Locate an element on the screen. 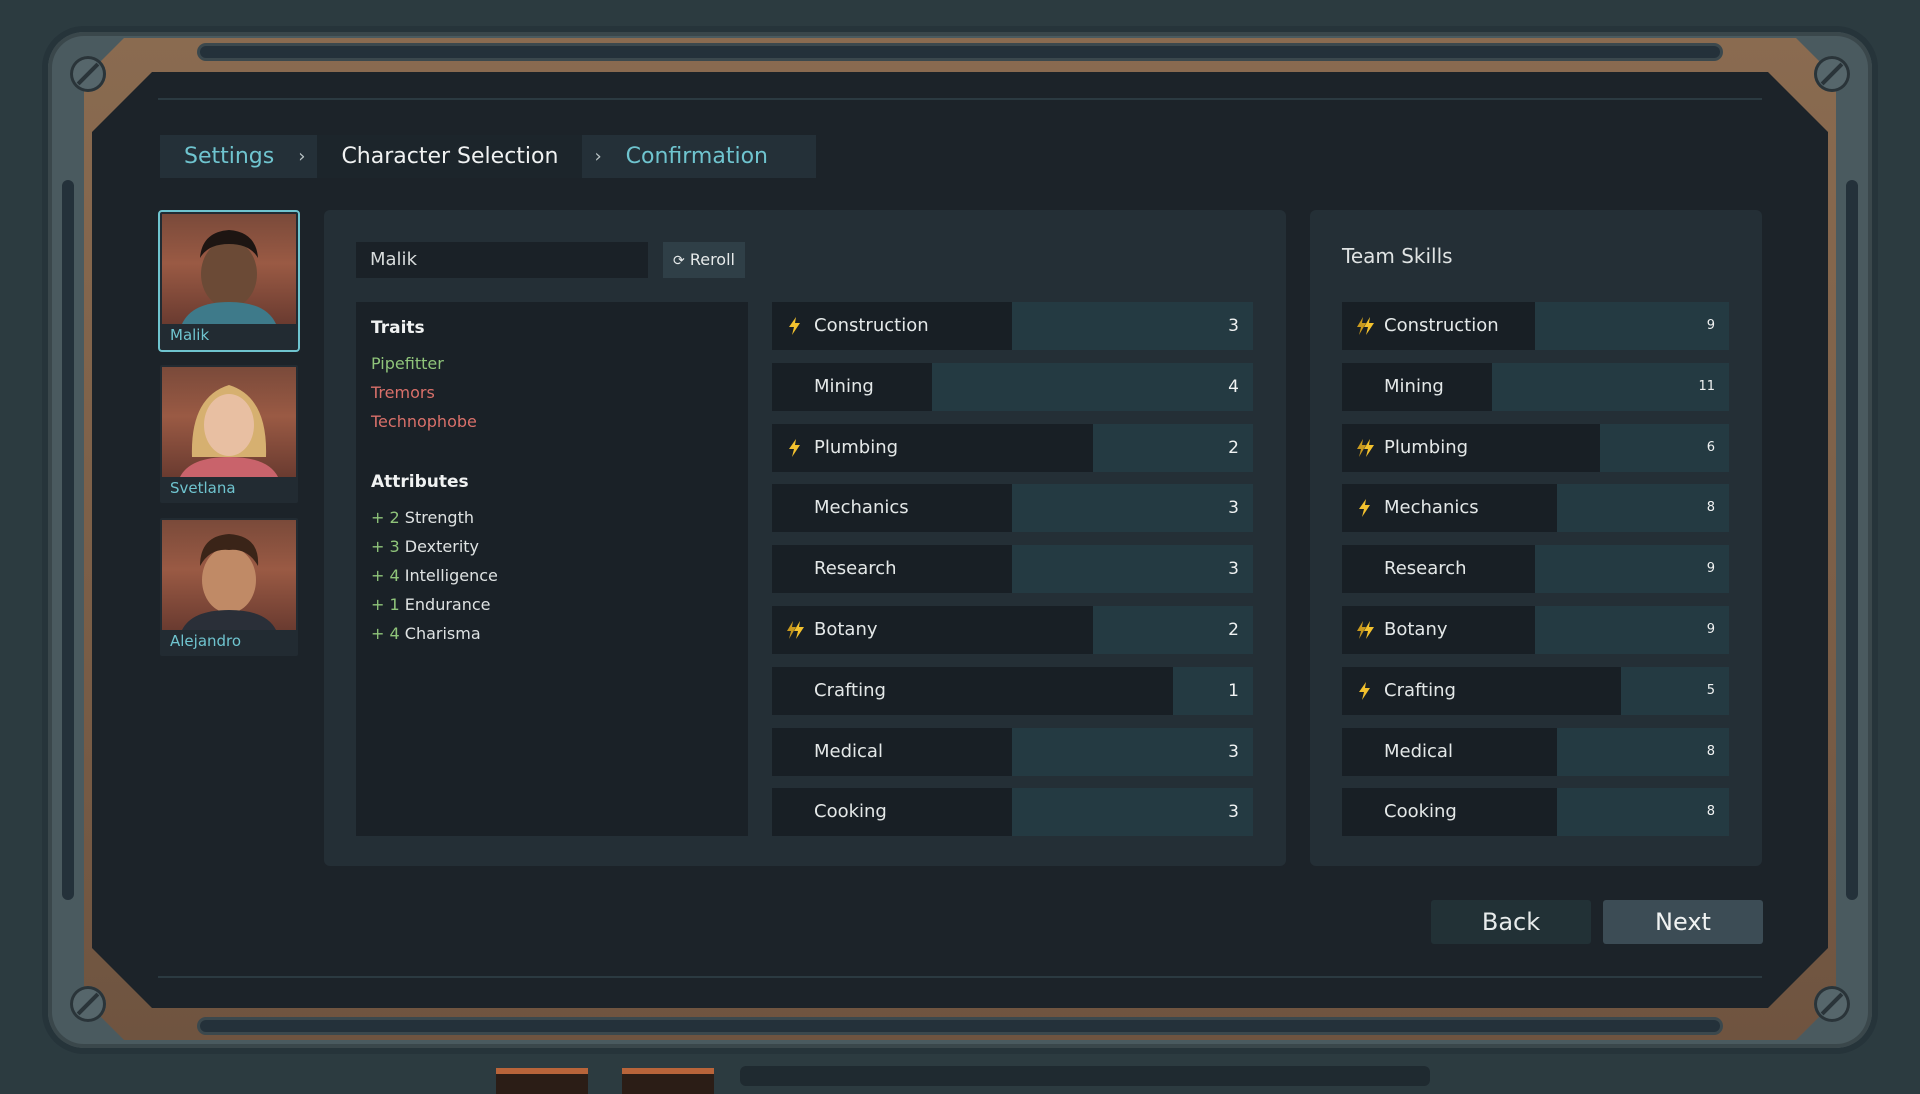  character-name-input: Malik is located at coordinates (502, 260).